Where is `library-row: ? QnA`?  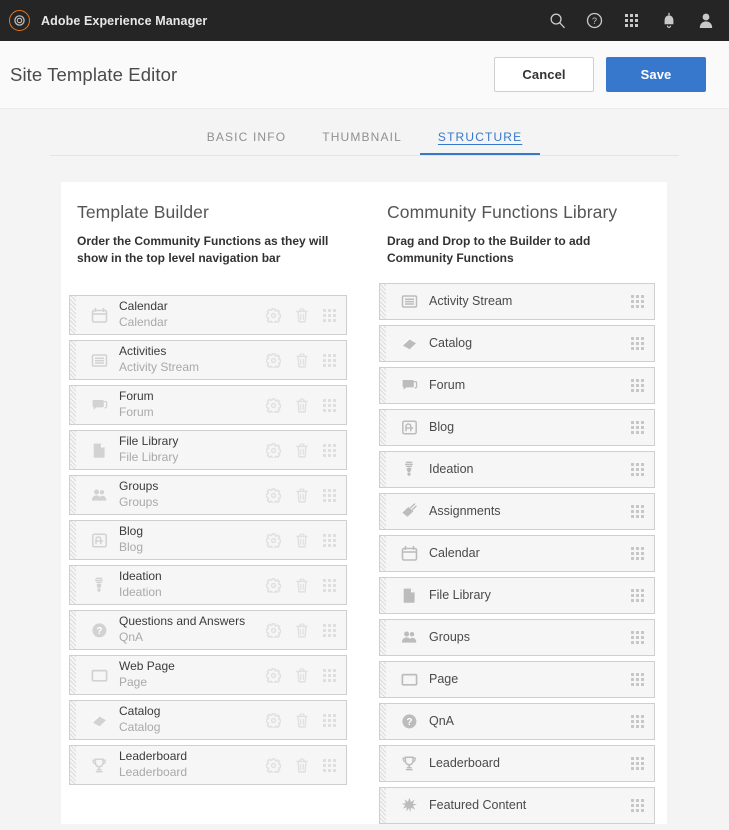 library-row: ? QnA is located at coordinates (517, 722).